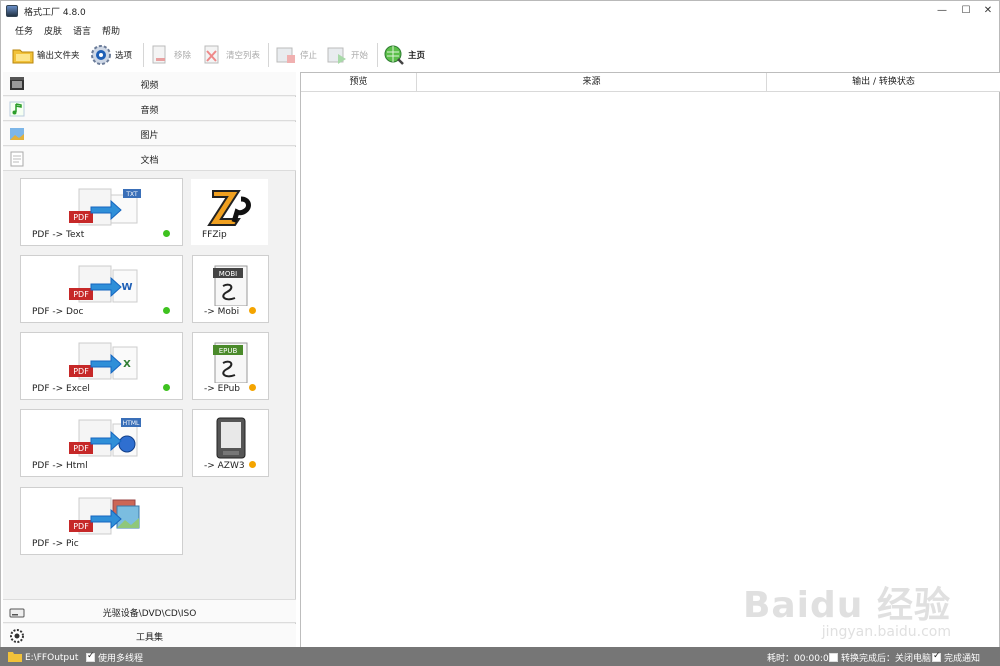 Image resolution: width=1000 pixels, height=666 pixels. Describe the element at coordinates (58, 312) in the screenshot. I see `tile-label: PDF -> Doc` at that location.